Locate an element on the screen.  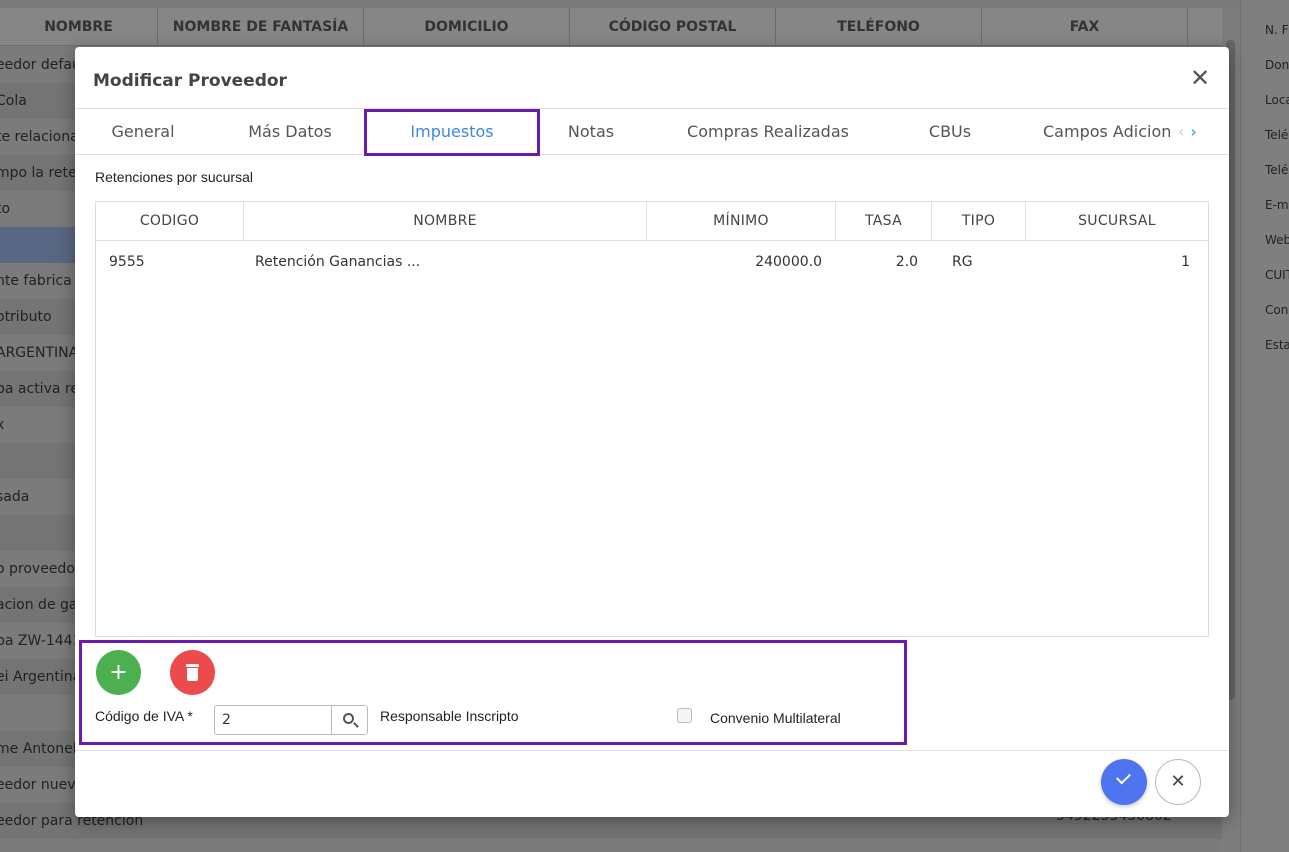
codigo-iva-label: Código de IVA * is located at coordinates (144, 716).